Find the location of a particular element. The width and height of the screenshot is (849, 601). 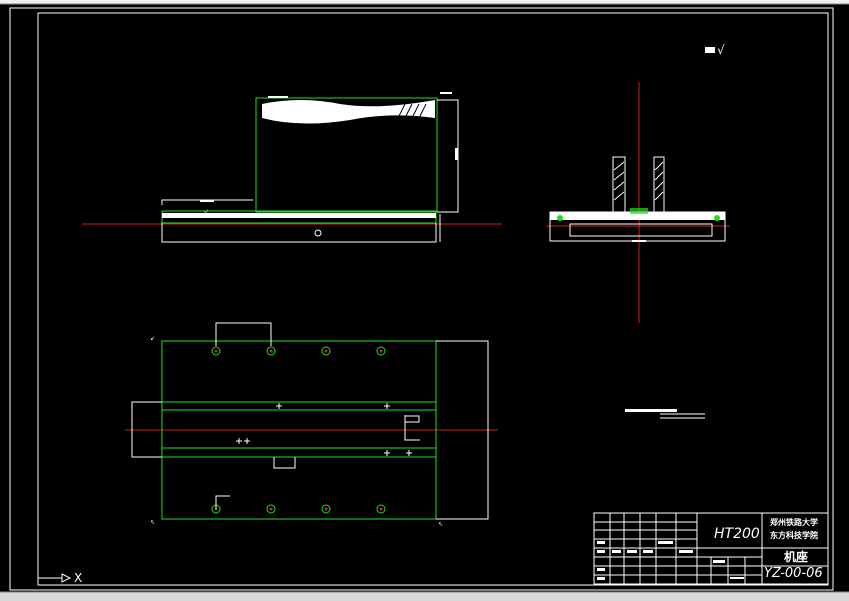

side-upright-left is located at coordinates (619, 184).